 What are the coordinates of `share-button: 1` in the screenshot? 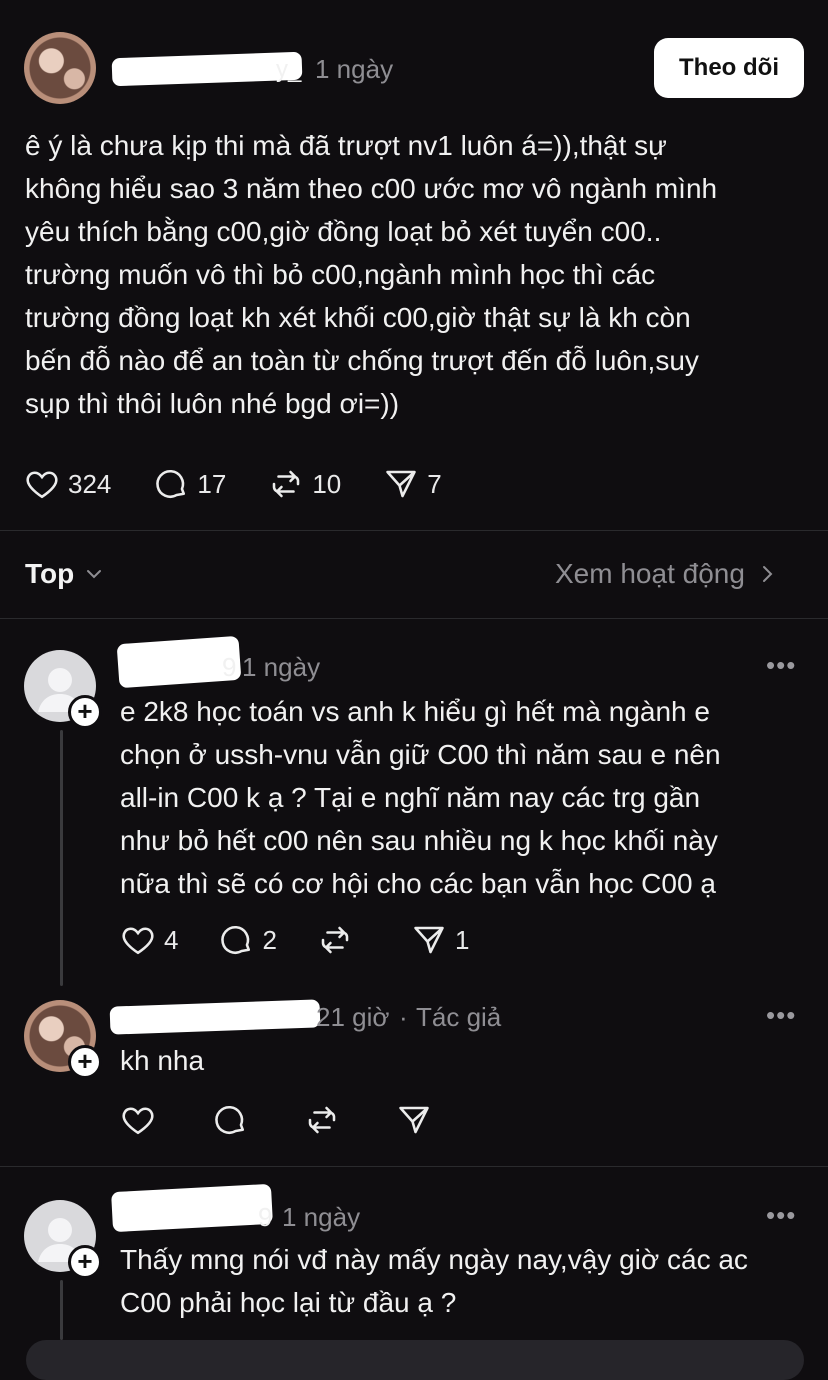 It's located at (440, 940).